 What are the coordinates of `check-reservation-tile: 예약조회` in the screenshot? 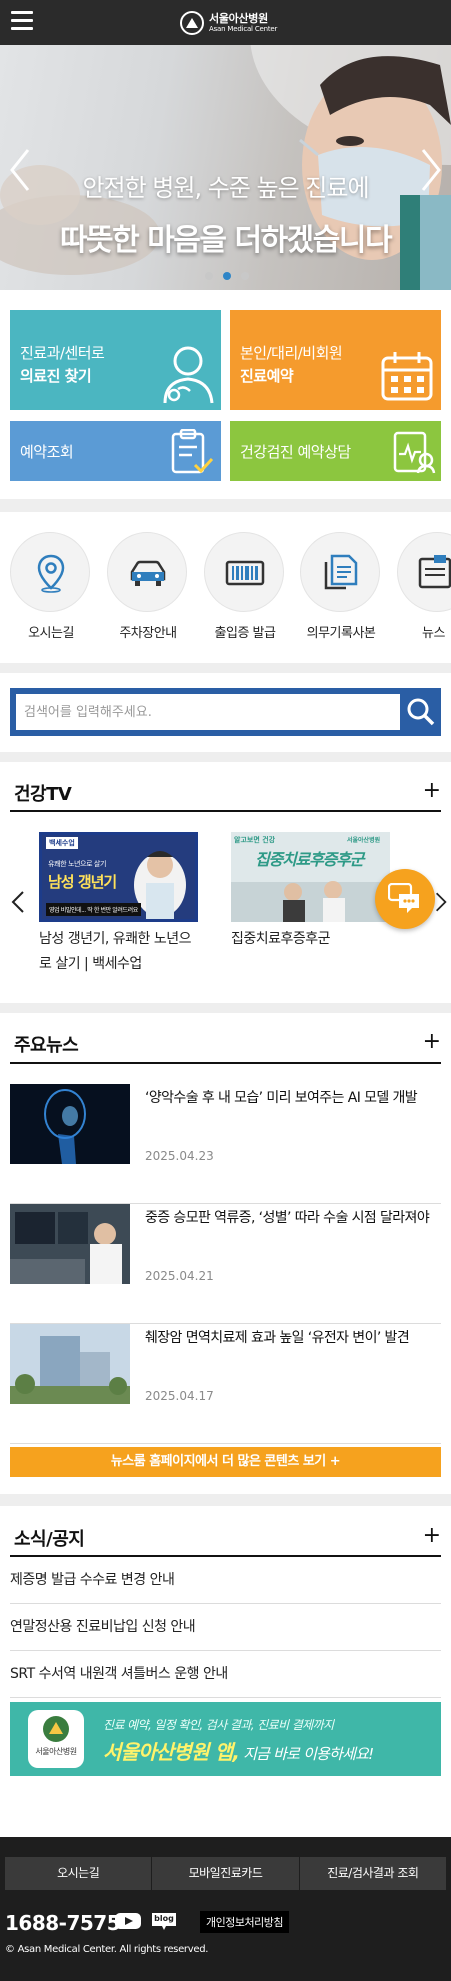 It's located at (115, 451).